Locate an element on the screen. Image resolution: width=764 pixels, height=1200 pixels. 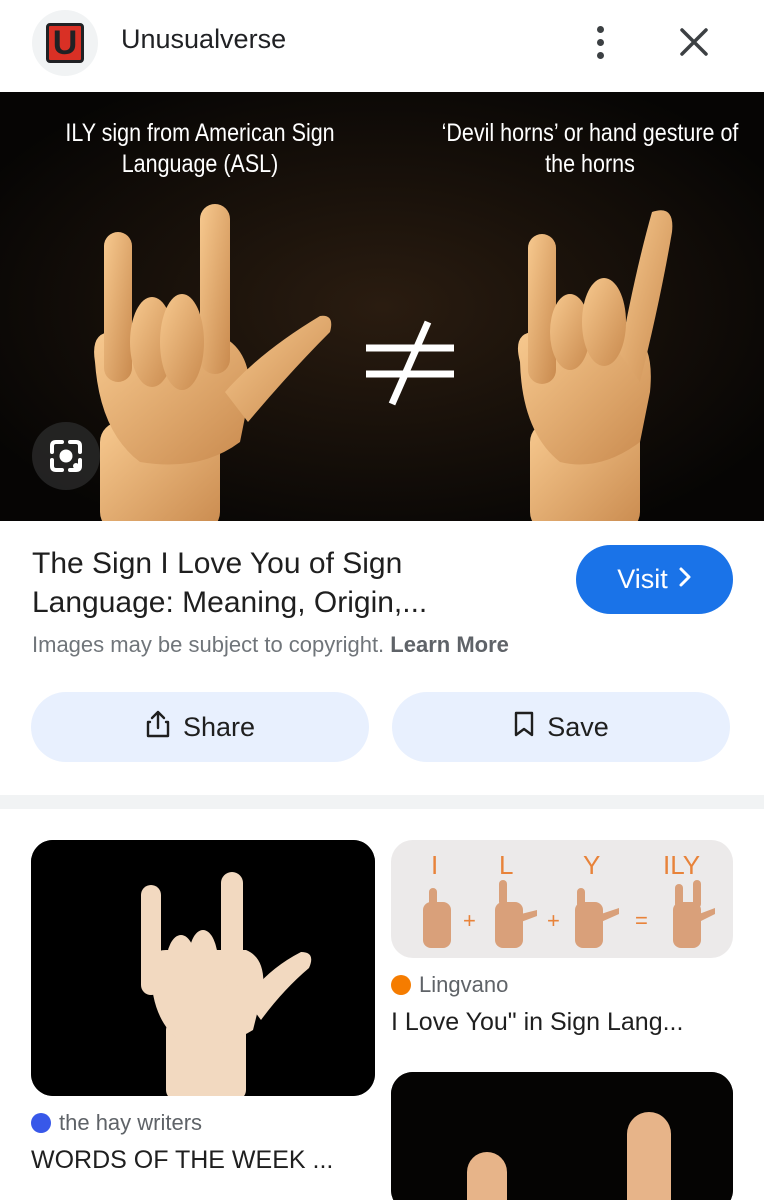
bookmark-icon is located at coordinates (524, 727).